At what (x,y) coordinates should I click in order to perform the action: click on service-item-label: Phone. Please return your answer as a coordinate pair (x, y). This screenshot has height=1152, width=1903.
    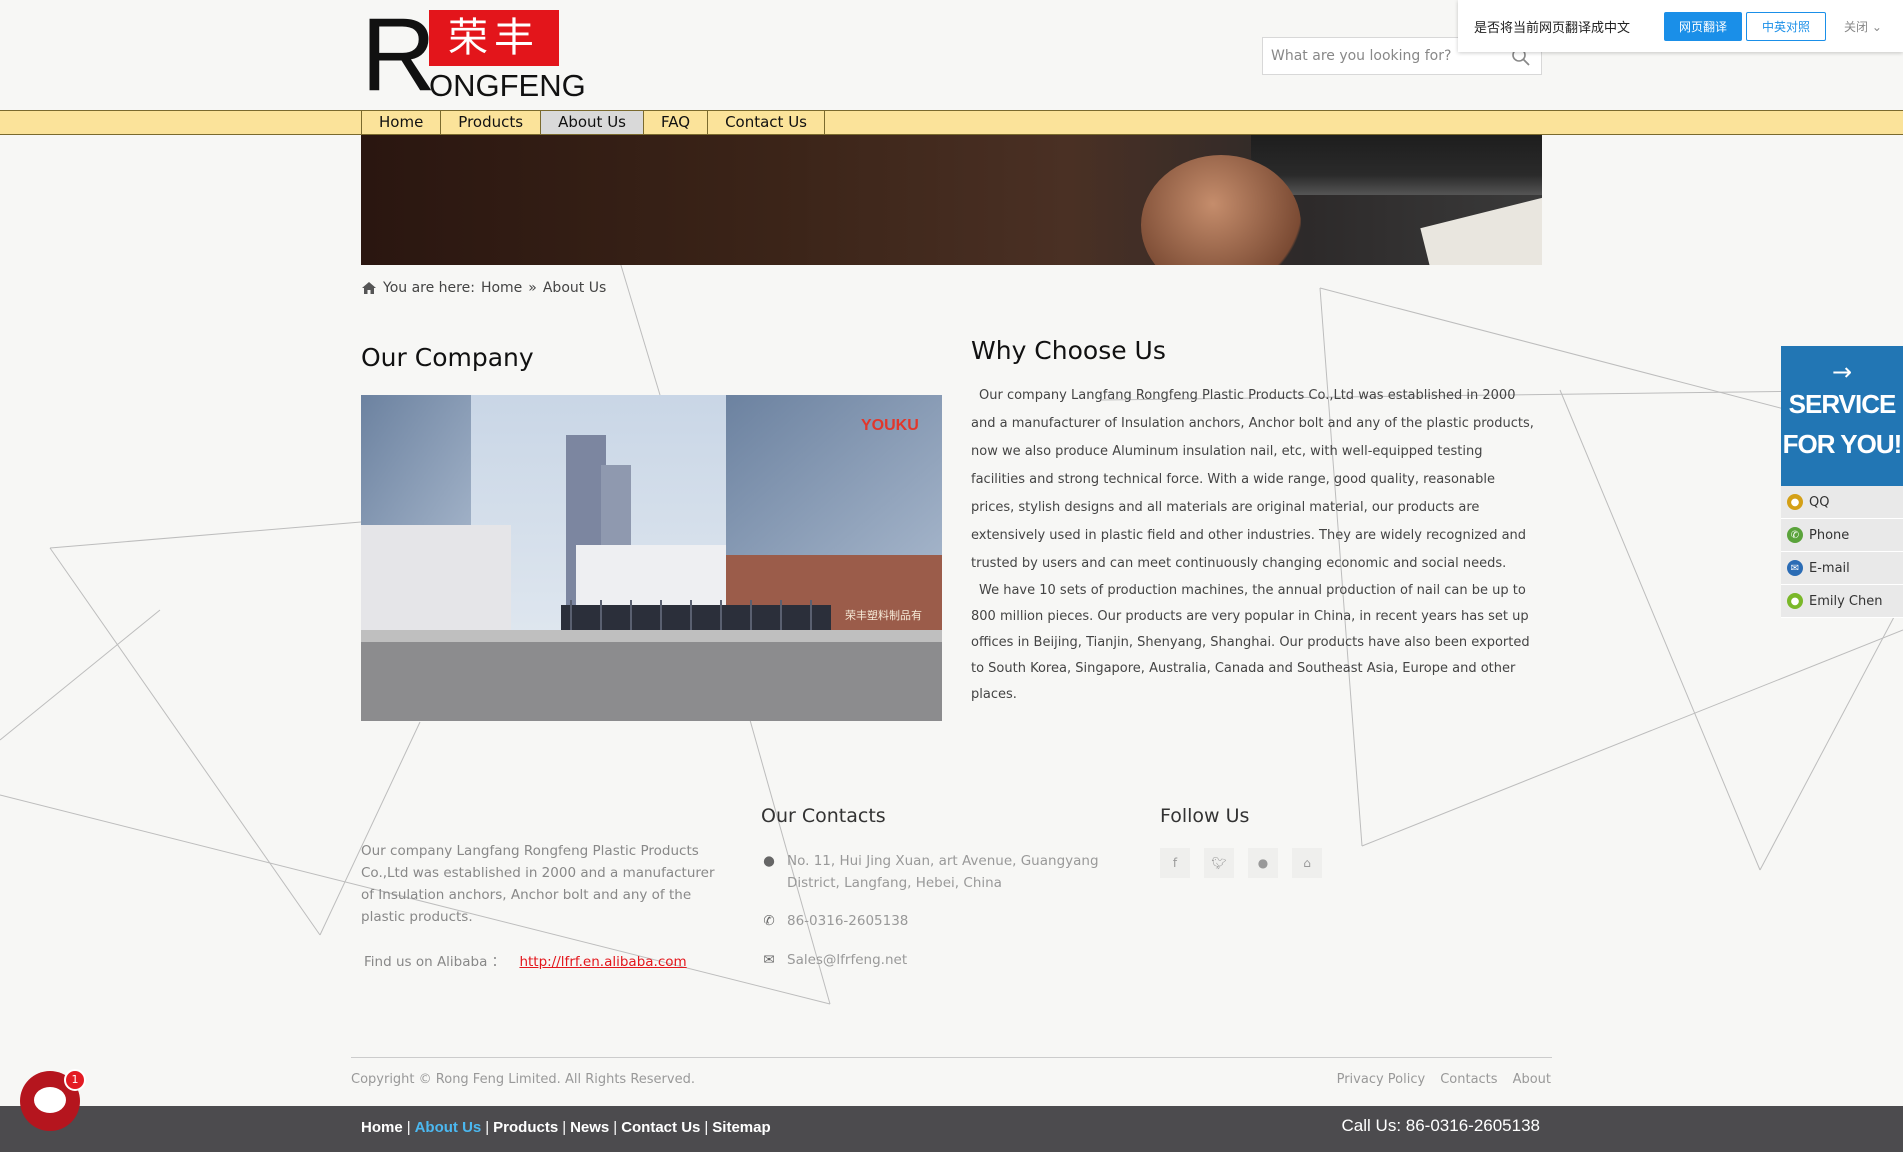
    Looking at the image, I should click on (1829, 535).